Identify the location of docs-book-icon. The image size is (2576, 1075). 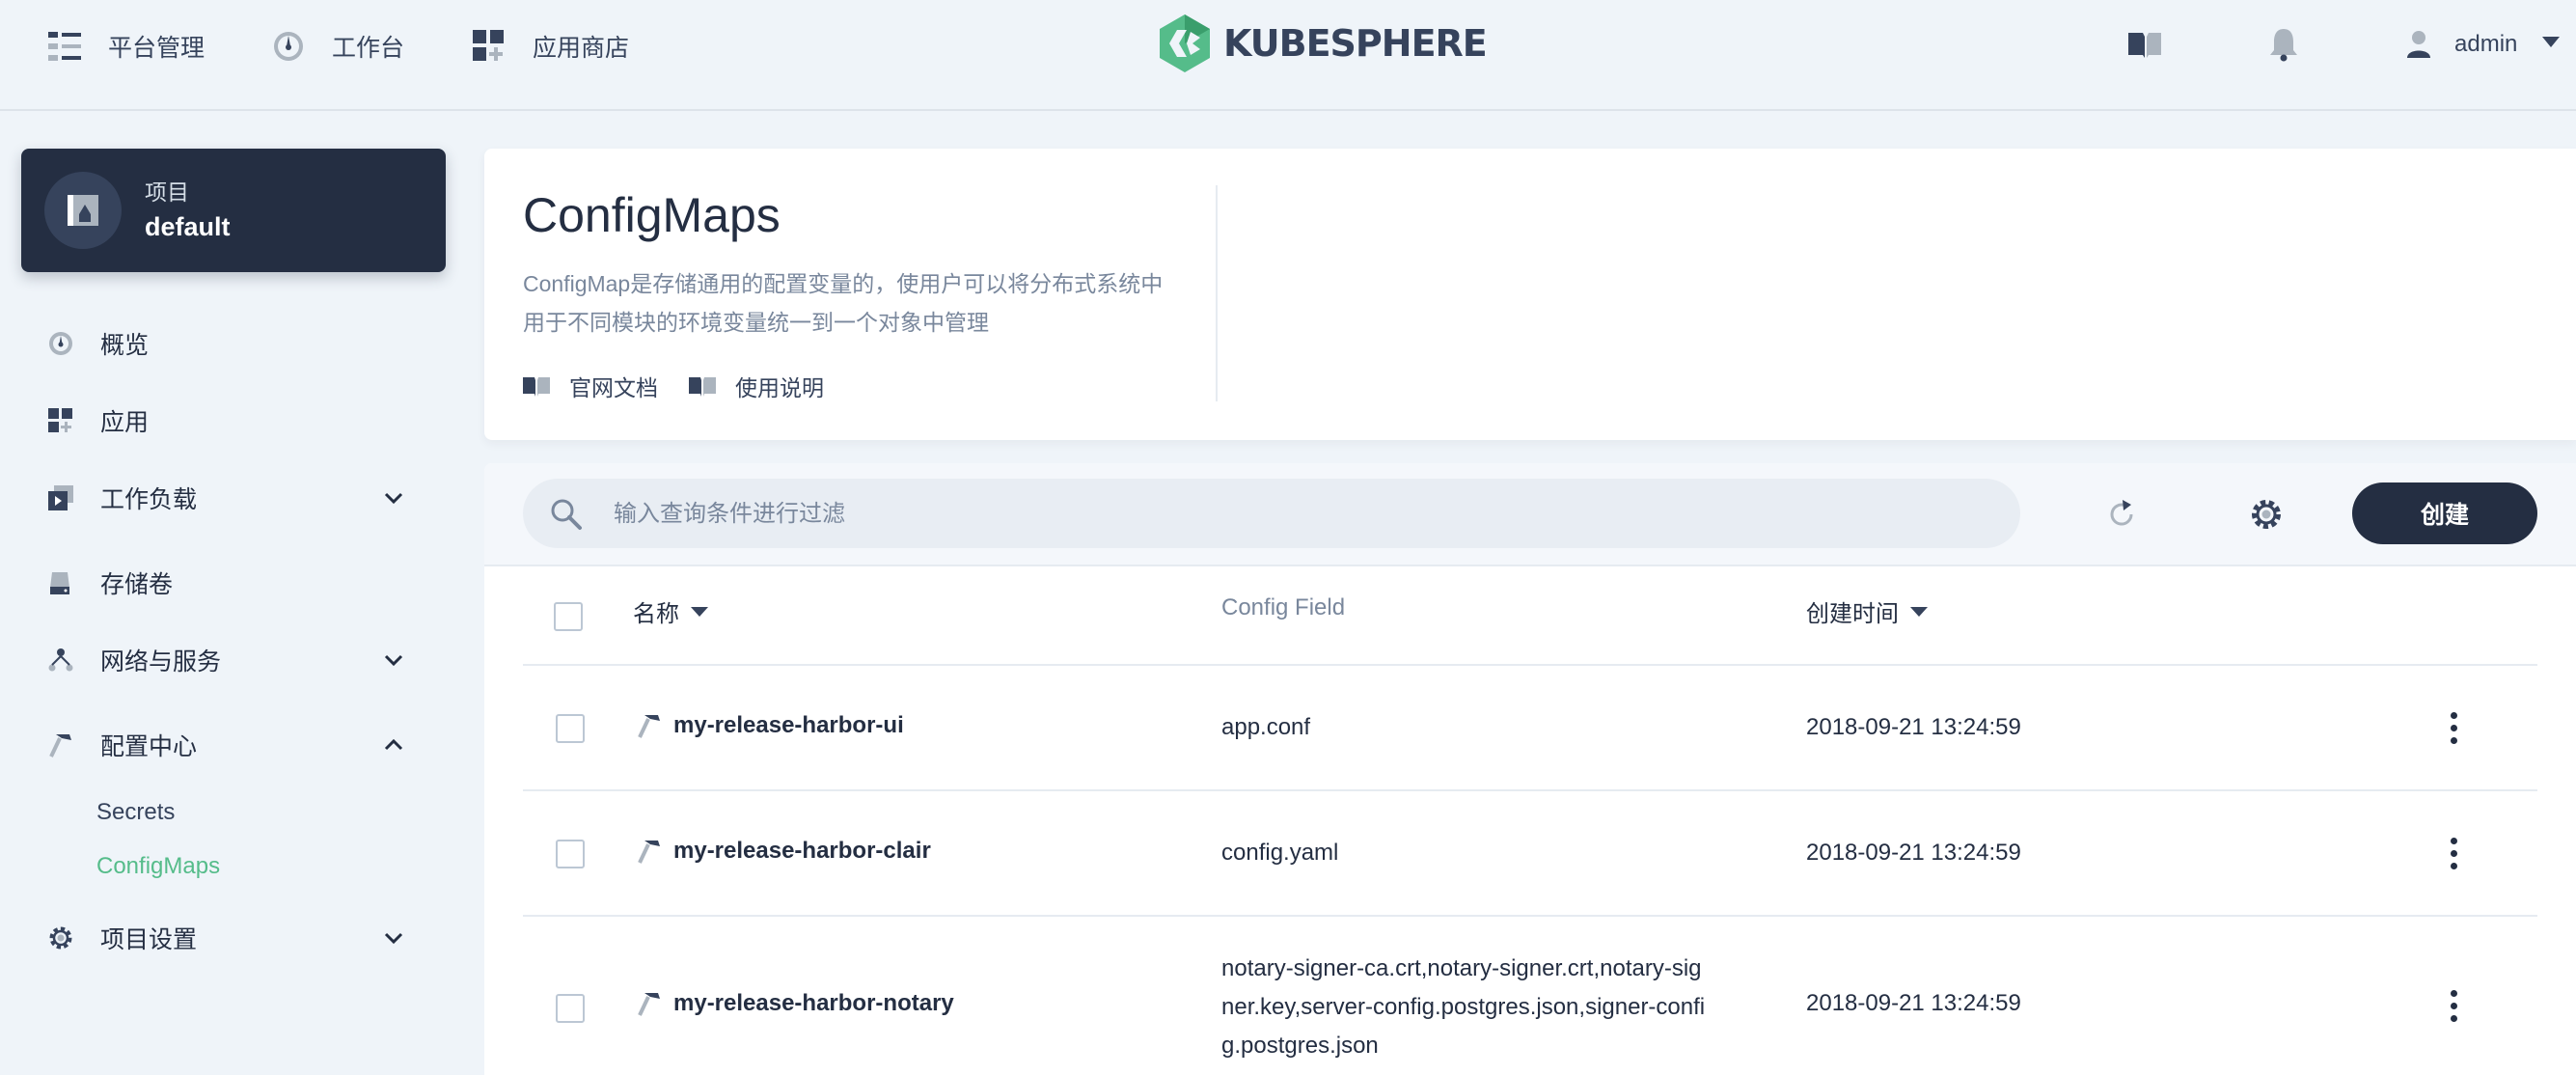
(2144, 44).